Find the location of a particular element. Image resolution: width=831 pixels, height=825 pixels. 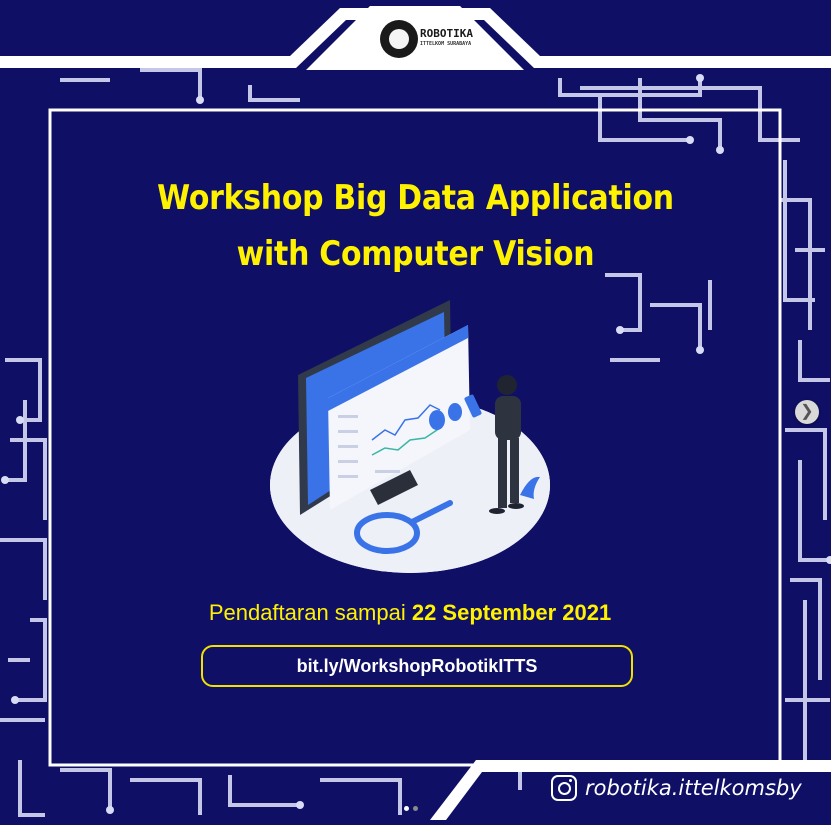

title-line-1: Workshop Big Data Application is located at coordinates (415, 198).